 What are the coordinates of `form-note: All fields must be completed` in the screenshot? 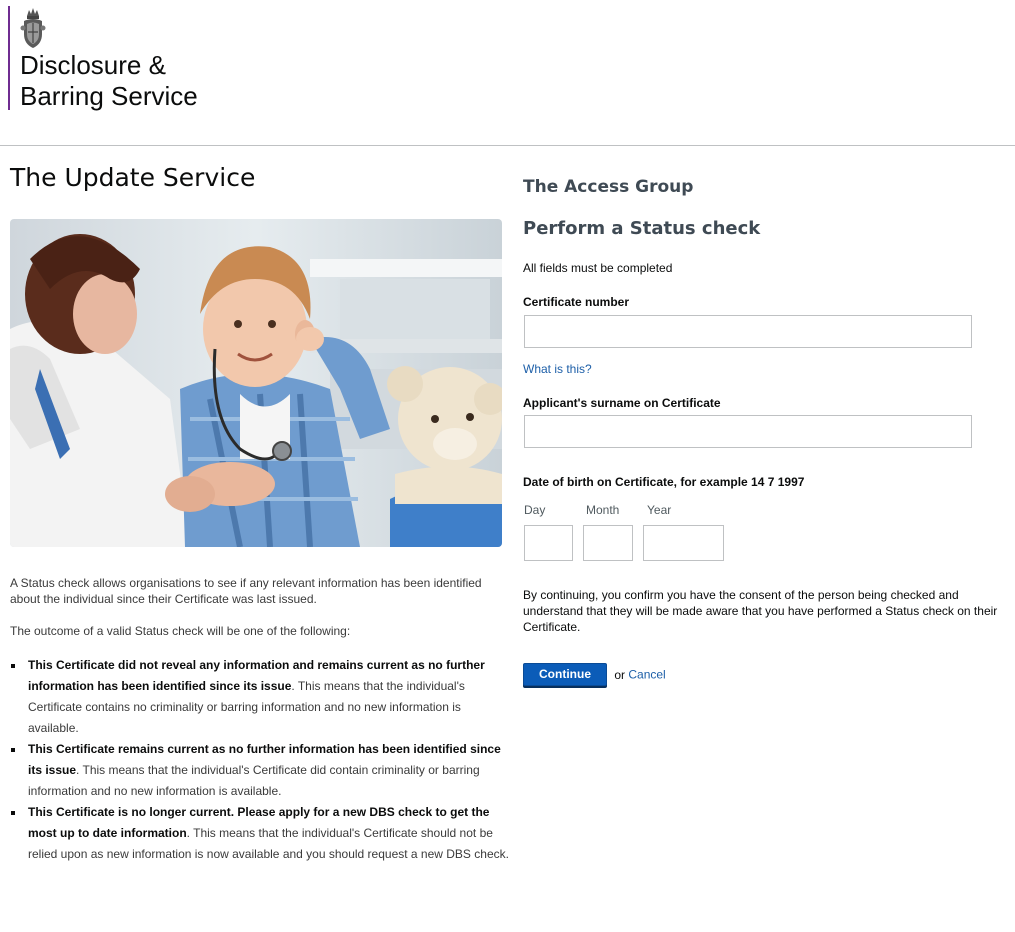 It's located at (598, 268).